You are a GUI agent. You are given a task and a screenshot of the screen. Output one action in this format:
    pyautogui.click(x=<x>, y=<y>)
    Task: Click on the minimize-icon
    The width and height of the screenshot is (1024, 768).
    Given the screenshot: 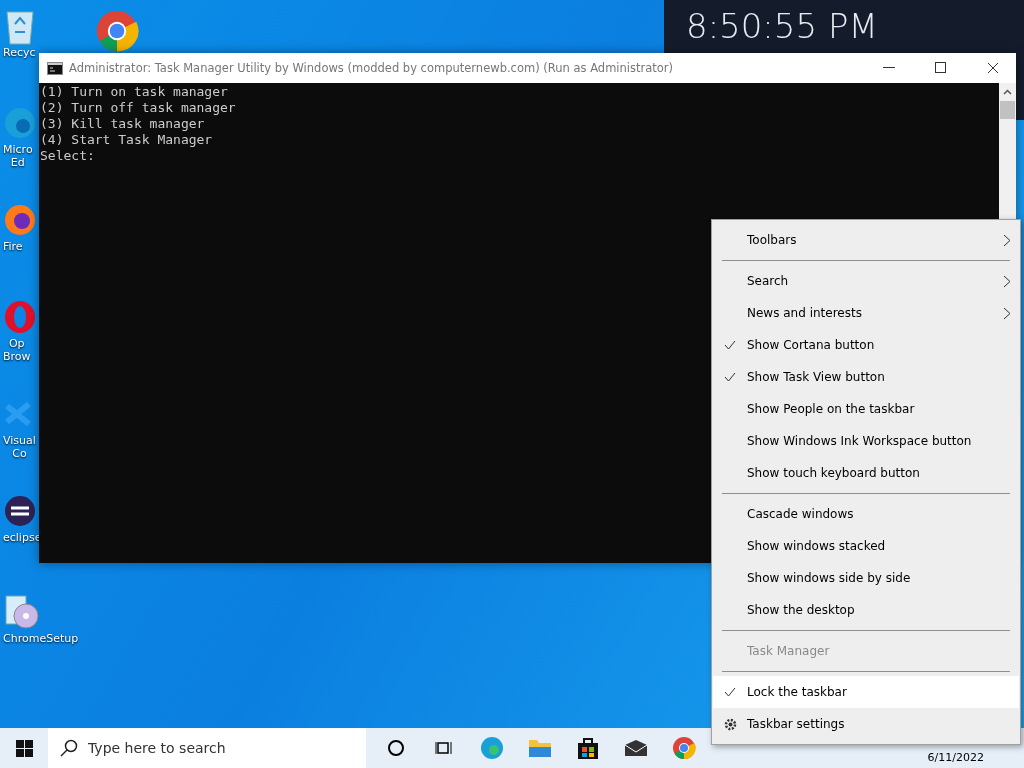 What is the action you would take?
    pyautogui.click(x=889, y=68)
    